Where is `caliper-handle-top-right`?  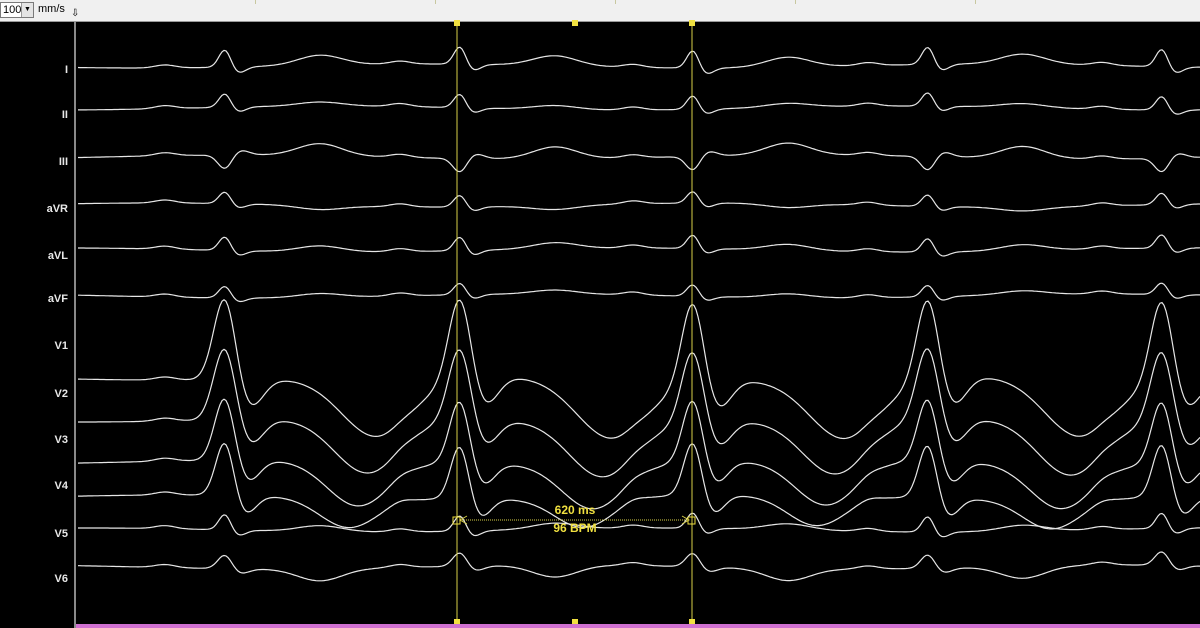 caliper-handle-top-right is located at coordinates (692, 23).